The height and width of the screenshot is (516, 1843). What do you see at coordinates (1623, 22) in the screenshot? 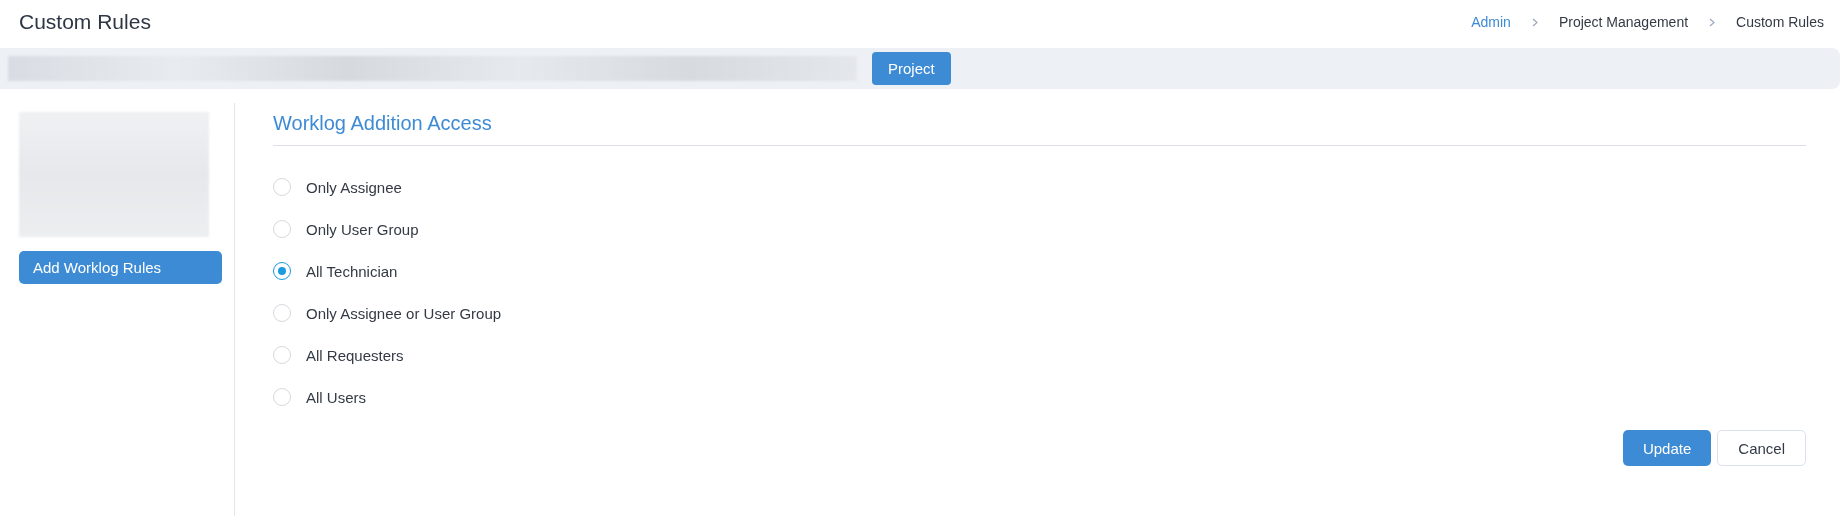
I see `breadcrumb-item: Project Management` at bounding box center [1623, 22].